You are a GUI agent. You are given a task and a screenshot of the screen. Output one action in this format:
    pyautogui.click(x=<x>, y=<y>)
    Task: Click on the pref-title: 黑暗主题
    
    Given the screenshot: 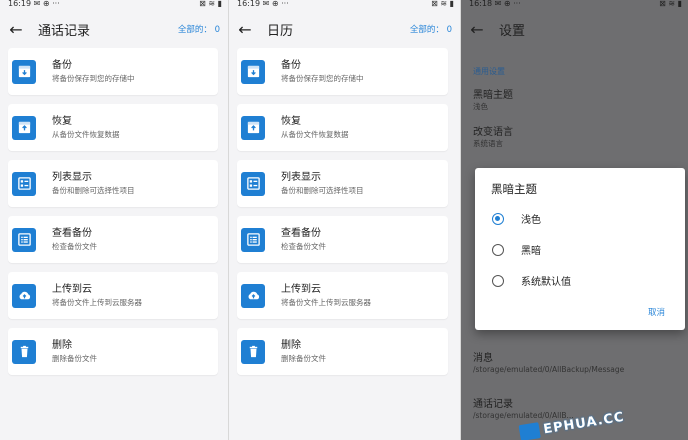 What is the action you would take?
    pyautogui.click(x=493, y=95)
    